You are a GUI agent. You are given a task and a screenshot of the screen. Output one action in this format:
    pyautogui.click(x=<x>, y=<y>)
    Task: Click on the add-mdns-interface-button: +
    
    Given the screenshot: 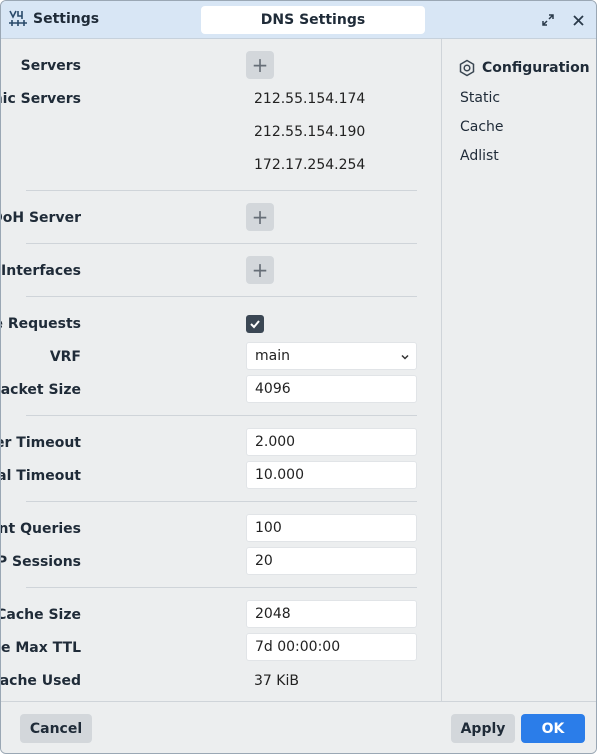 What is the action you would take?
    pyautogui.click(x=260, y=270)
    